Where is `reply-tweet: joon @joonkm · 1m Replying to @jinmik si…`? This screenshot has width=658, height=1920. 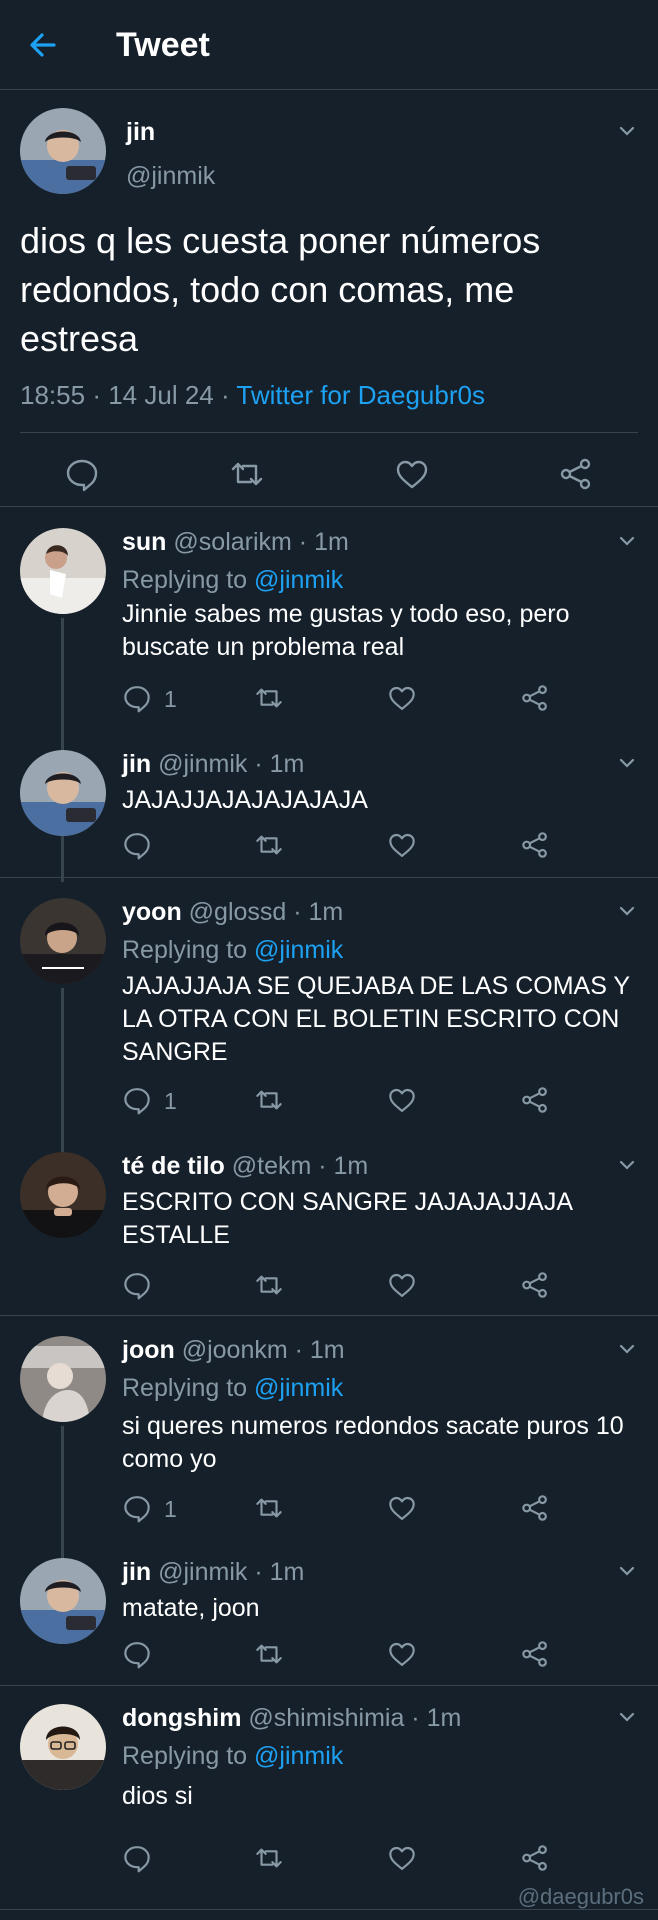
reply-tweet: joon @joonkm · 1m Replying to @jinmik si… is located at coordinates (329, 1446).